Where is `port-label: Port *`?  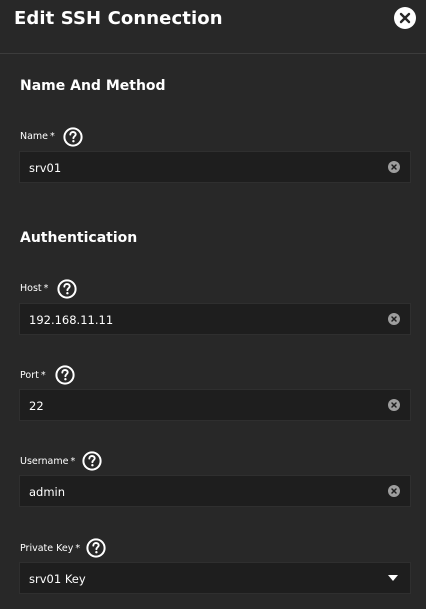
port-label: Port * is located at coordinates (33, 375).